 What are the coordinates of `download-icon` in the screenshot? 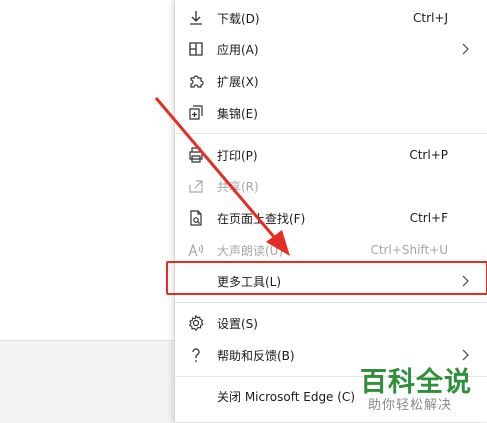 It's located at (196, 18).